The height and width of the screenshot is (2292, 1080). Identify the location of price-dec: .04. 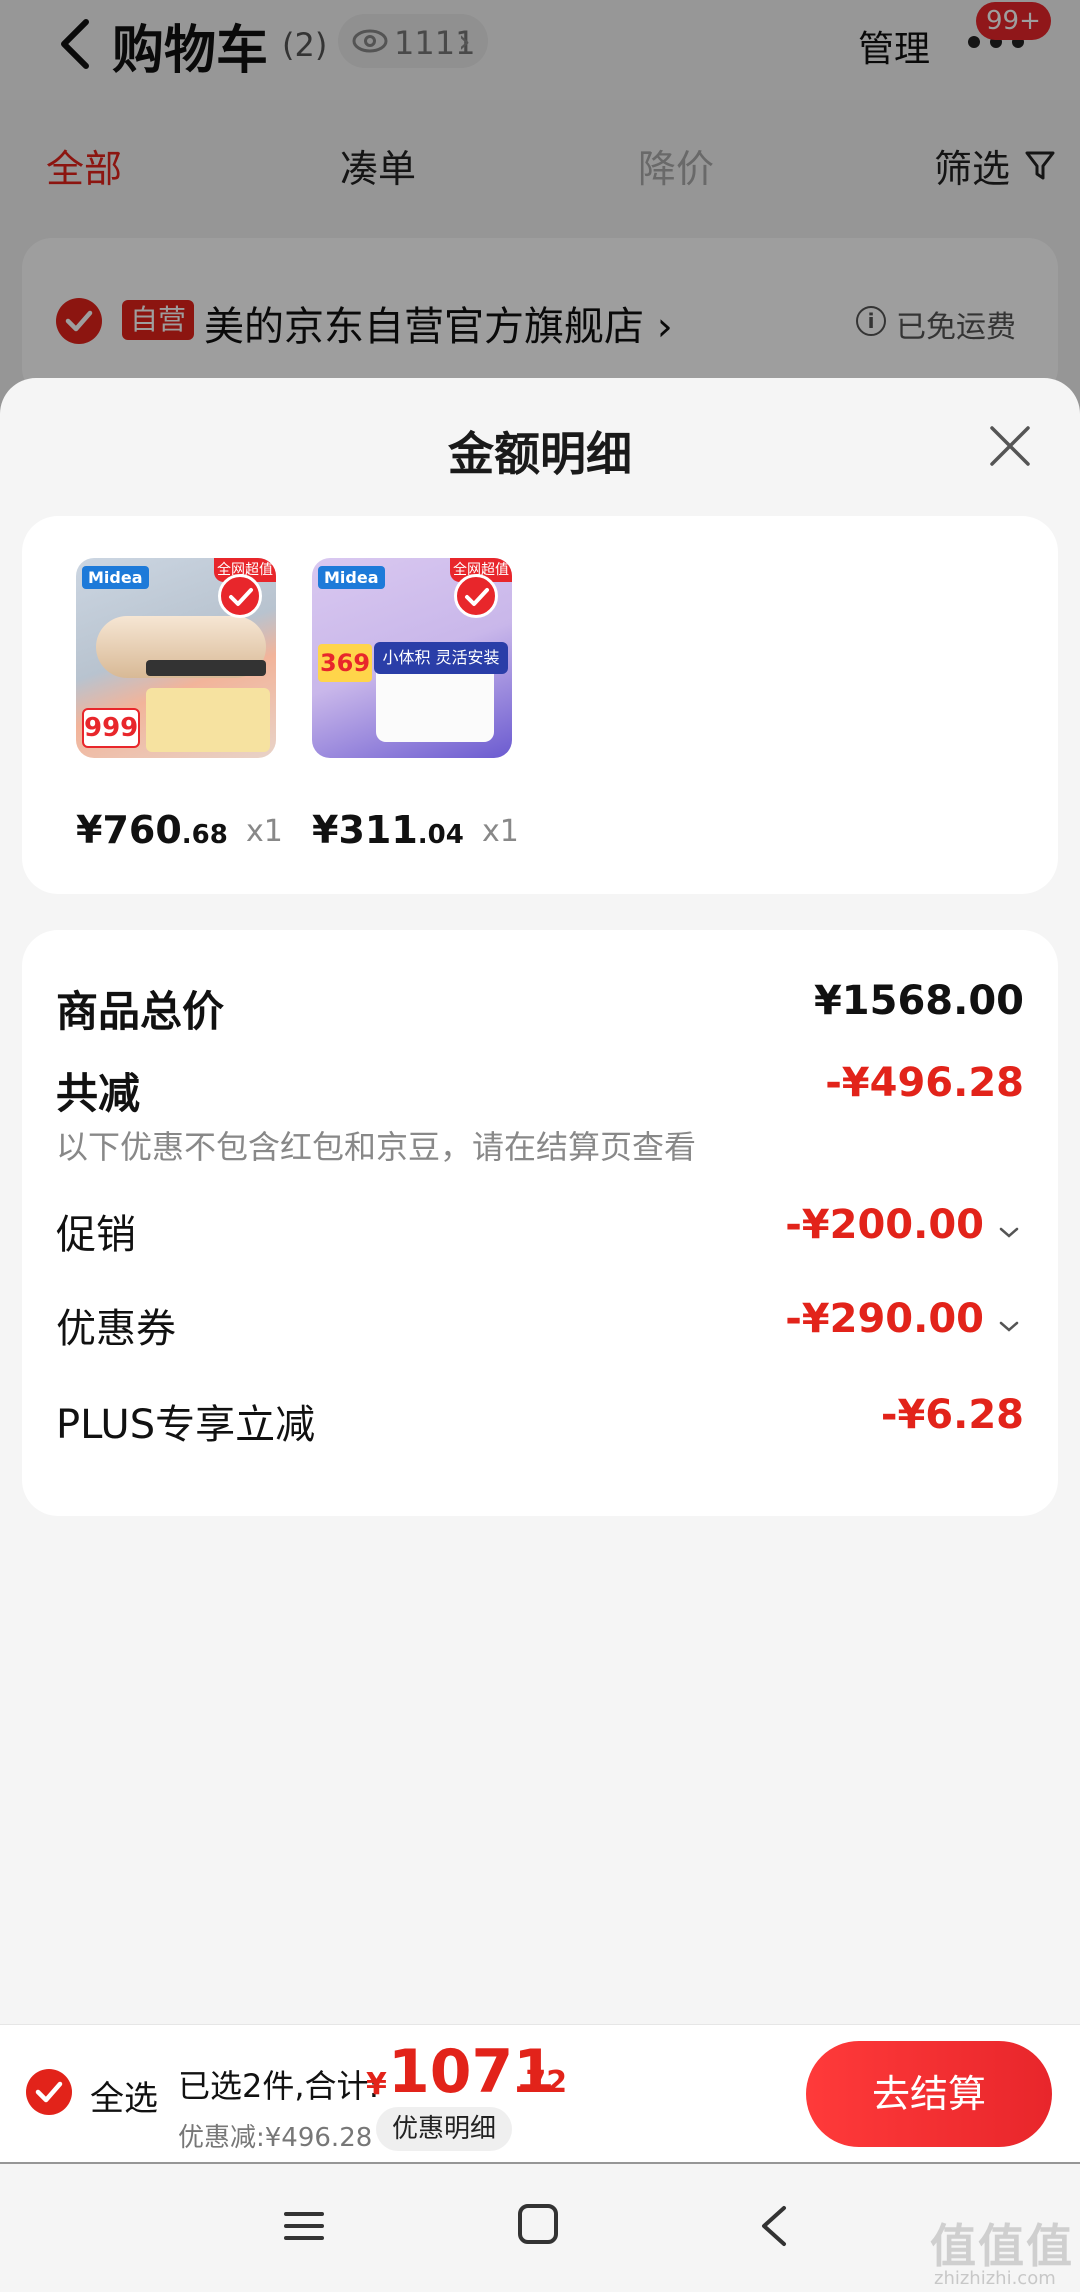
(440, 835).